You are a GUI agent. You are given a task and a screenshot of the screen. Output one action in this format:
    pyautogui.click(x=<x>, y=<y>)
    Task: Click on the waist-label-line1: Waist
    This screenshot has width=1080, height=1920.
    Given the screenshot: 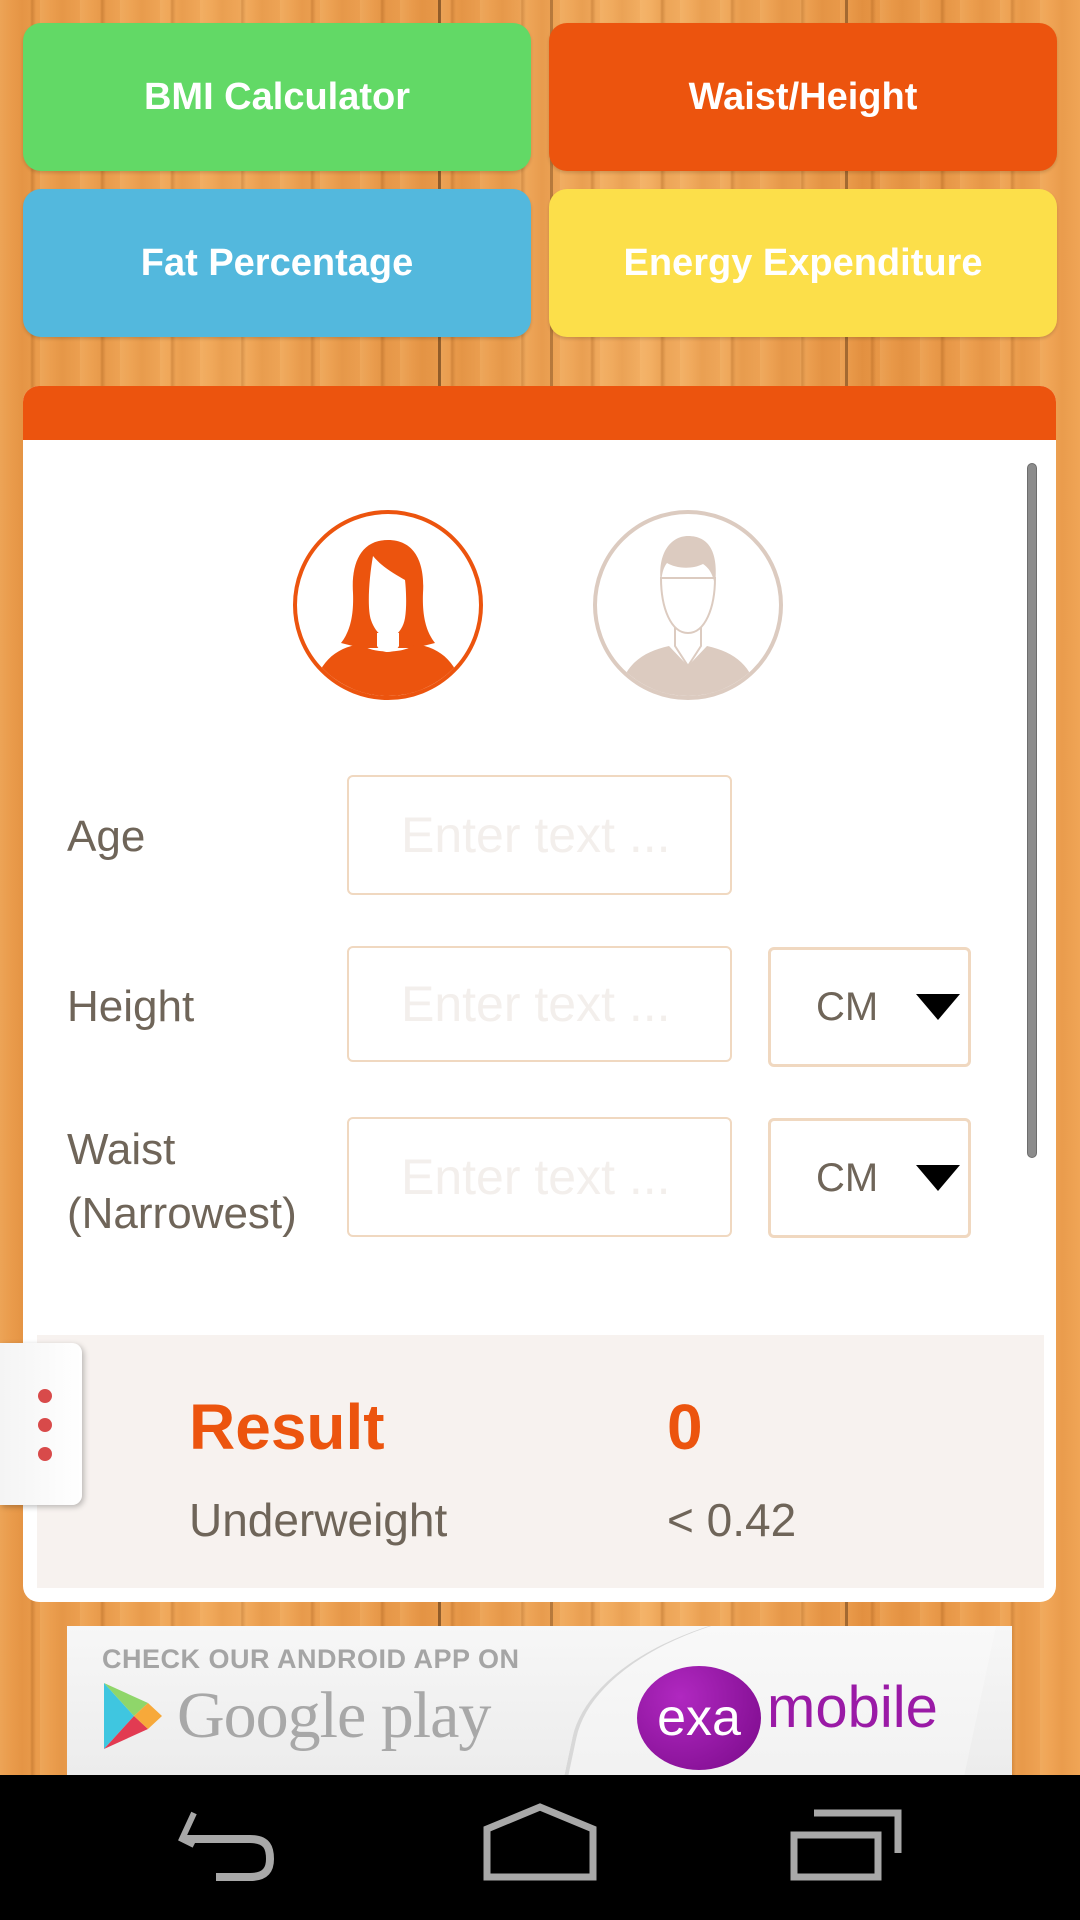 What is the action you would take?
    pyautogui.click(x=121, y=1149)
    